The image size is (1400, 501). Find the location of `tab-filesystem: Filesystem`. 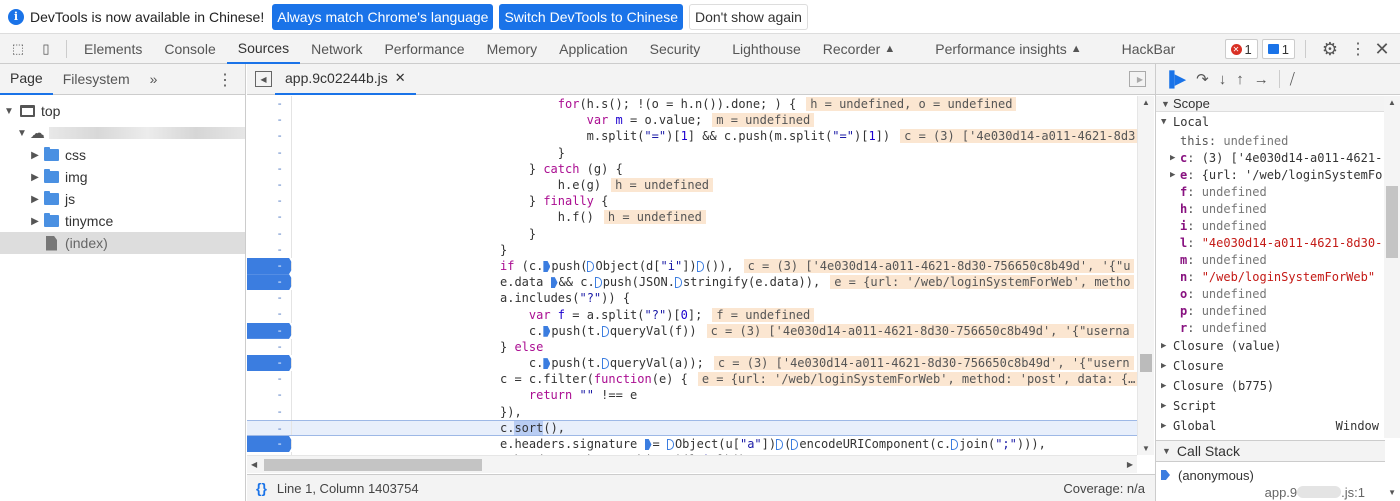

tab-filesystem: Filesystem is located at coordinates (96, 79).